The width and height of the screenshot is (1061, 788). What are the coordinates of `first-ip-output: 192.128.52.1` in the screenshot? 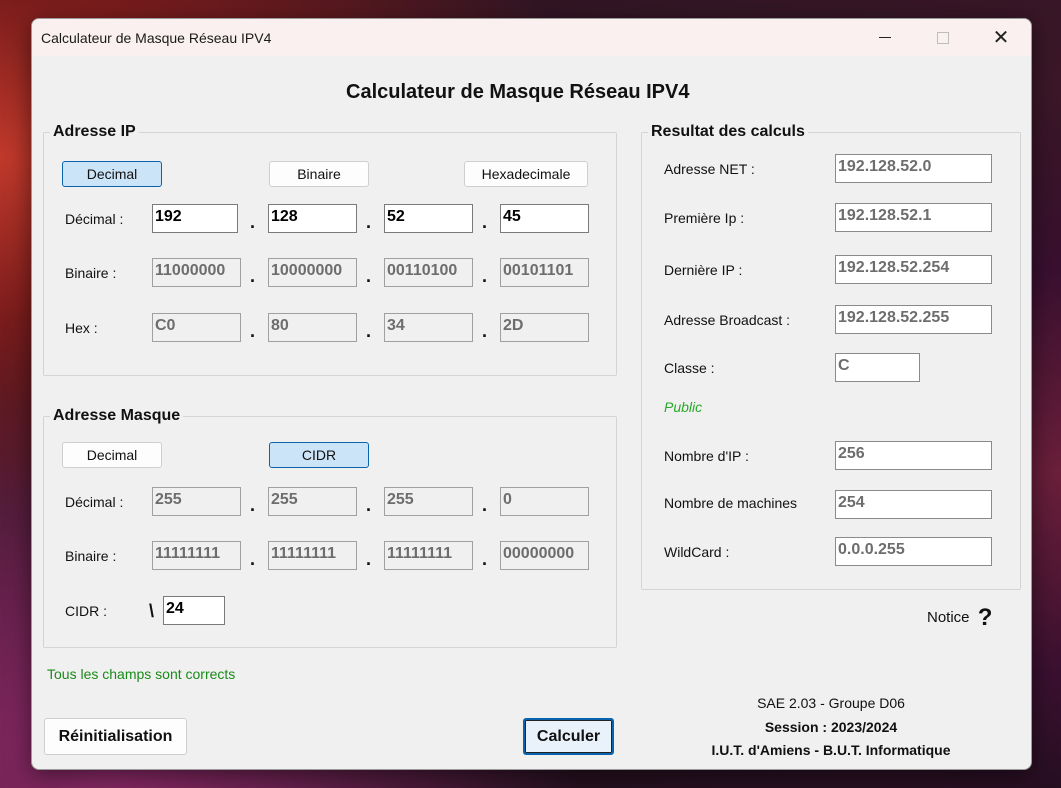 It's located at (913, 217).